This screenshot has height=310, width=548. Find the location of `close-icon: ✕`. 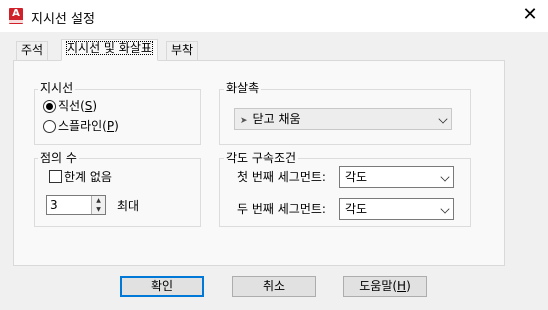

close-icon: ✕ is located at coordinates (530, 16).